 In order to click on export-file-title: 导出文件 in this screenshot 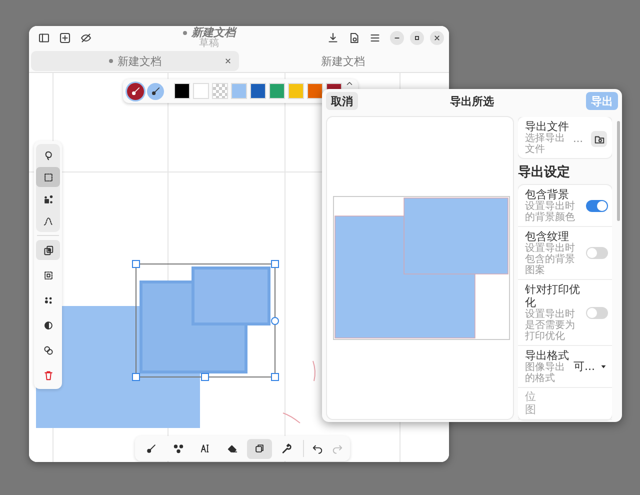, I will do `click(547, 126)`.